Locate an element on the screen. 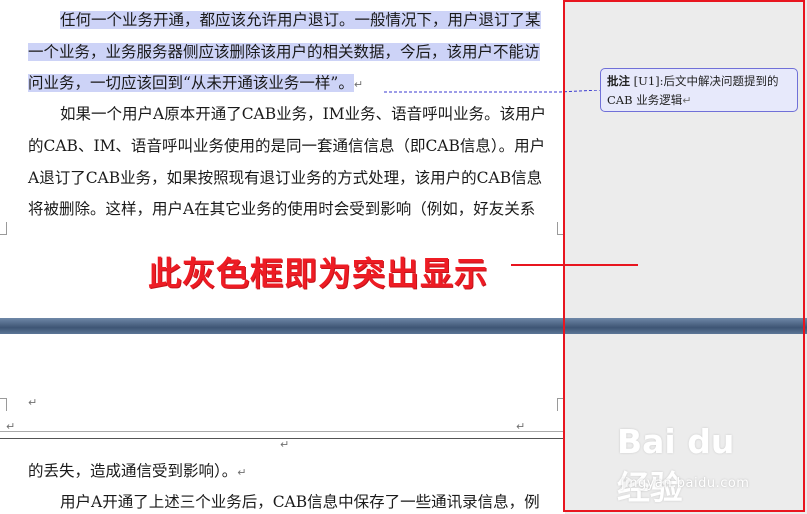 The width and height of the screenshot is (807, 514). watermark-url: jingyan.baidu.com is located at coordinates (685, 483).